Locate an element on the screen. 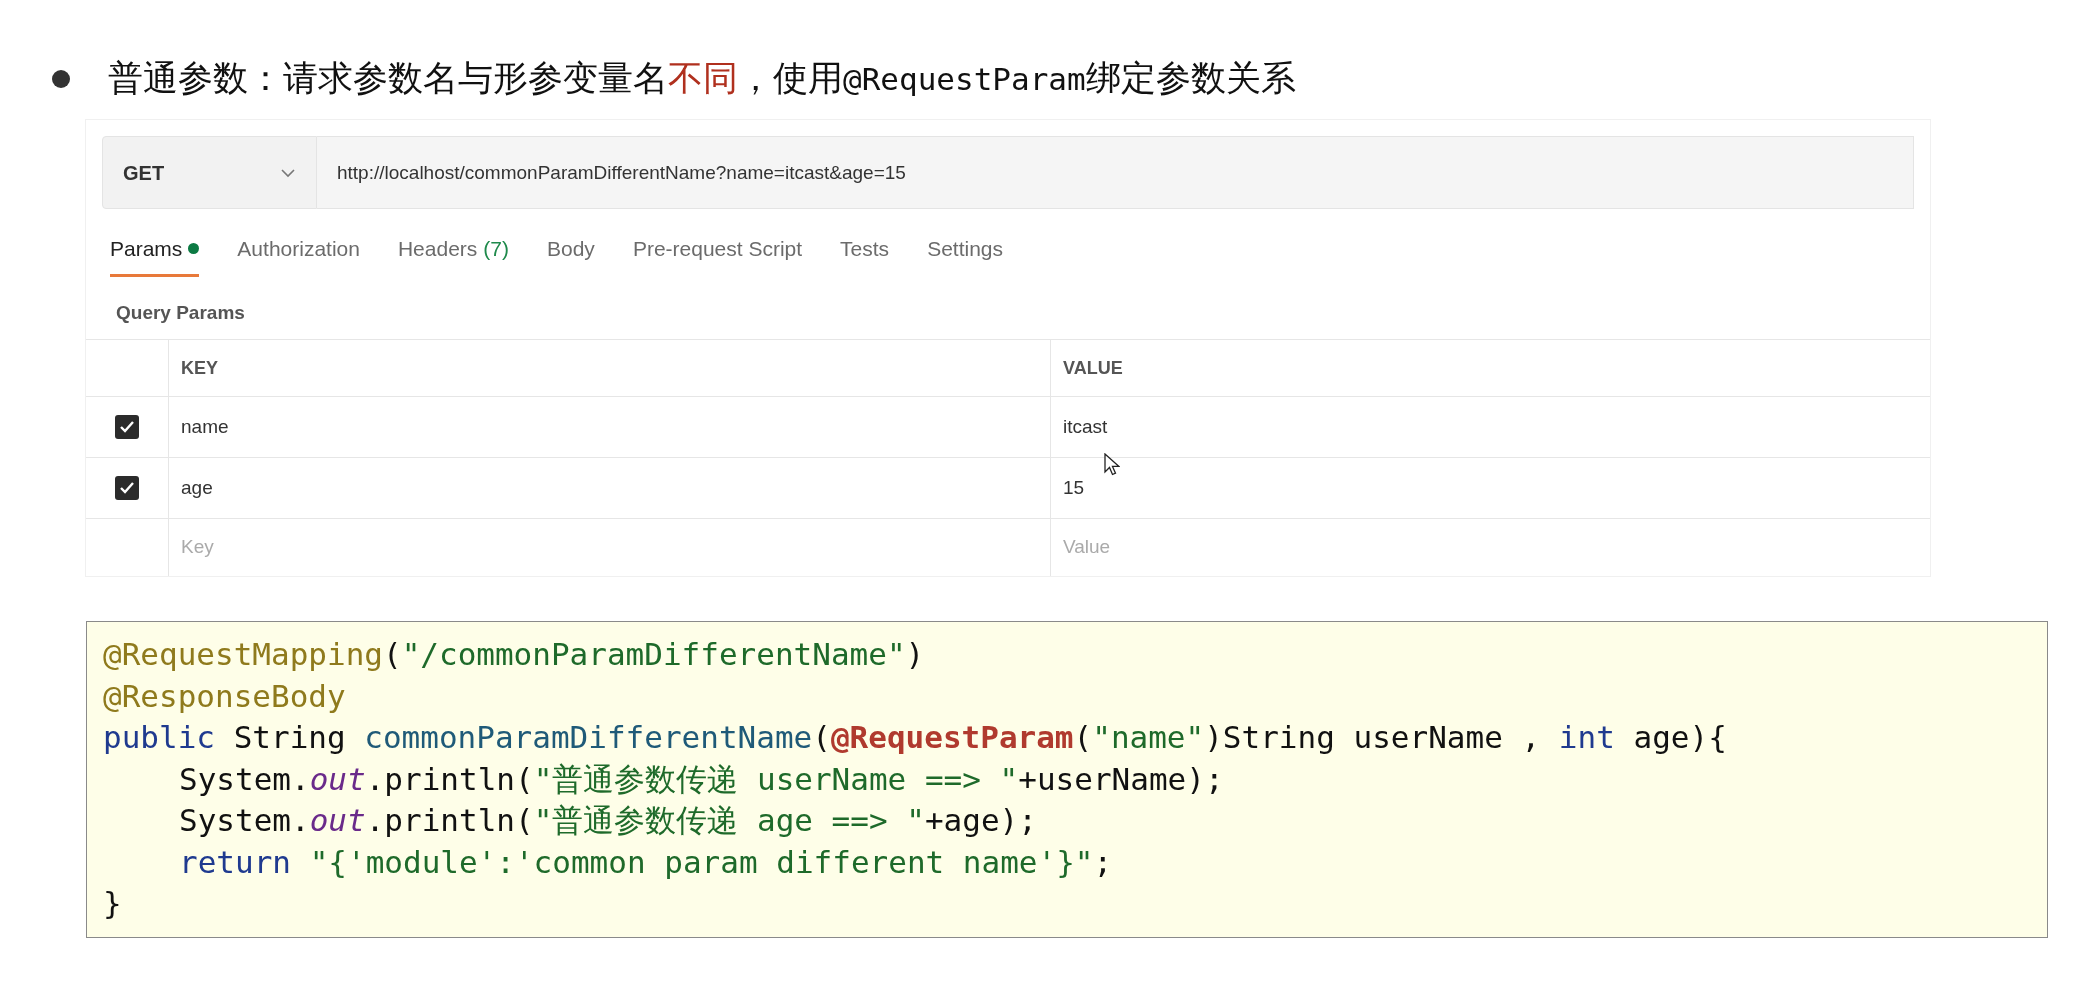 The image size is (2094, 987). key-field: Key is located at coordinates (610, 547).